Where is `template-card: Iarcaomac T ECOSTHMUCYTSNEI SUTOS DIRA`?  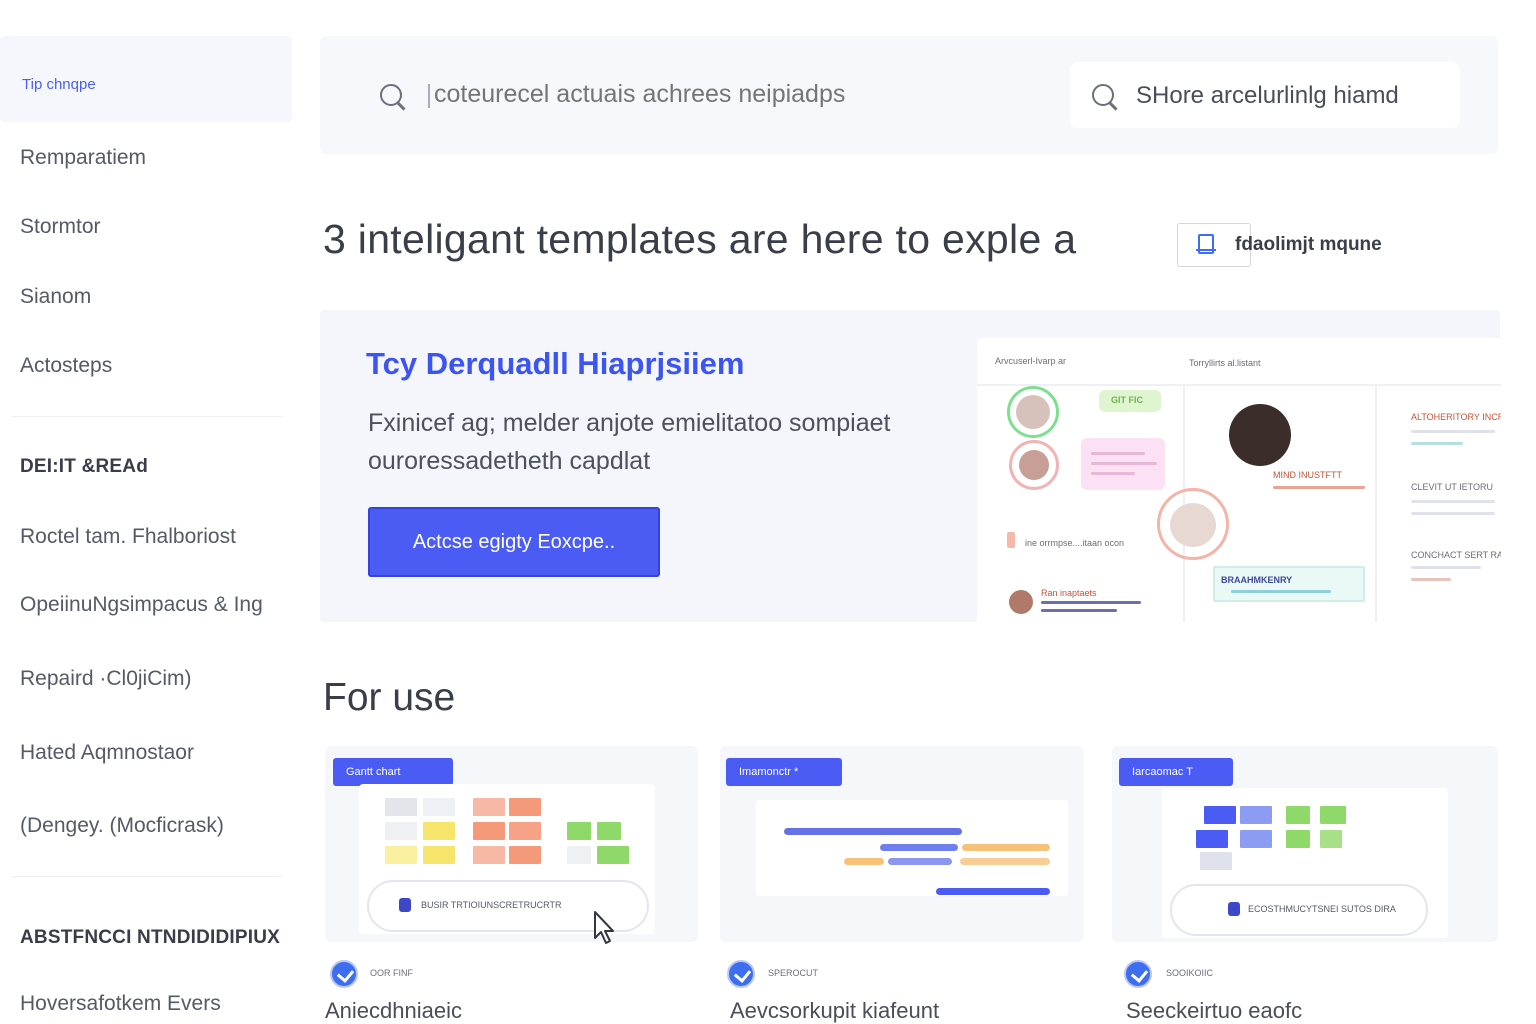
template-card: Iarcaomac T ECOSTHMUCYTSNEI SUTOS DIRA is located at coordinates (1305, 844).